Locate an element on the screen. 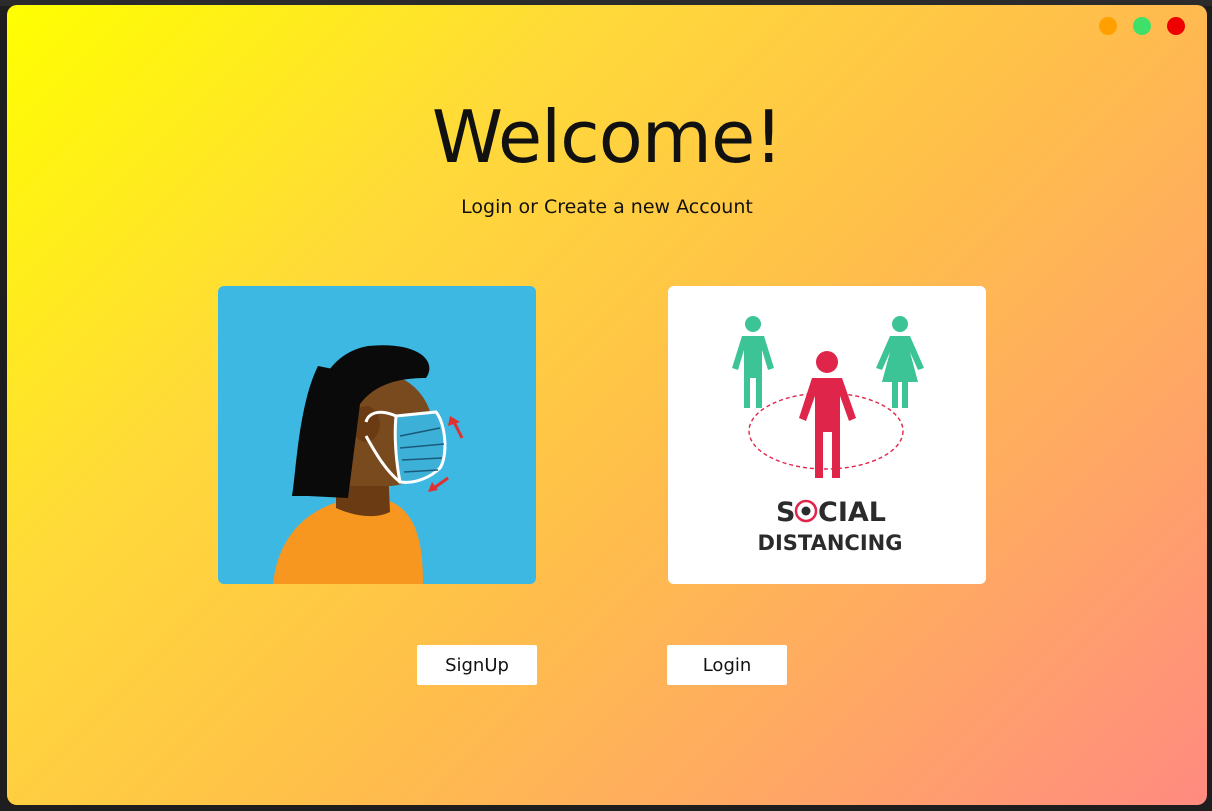  maximize-button is located at coordinates (1142, 26).